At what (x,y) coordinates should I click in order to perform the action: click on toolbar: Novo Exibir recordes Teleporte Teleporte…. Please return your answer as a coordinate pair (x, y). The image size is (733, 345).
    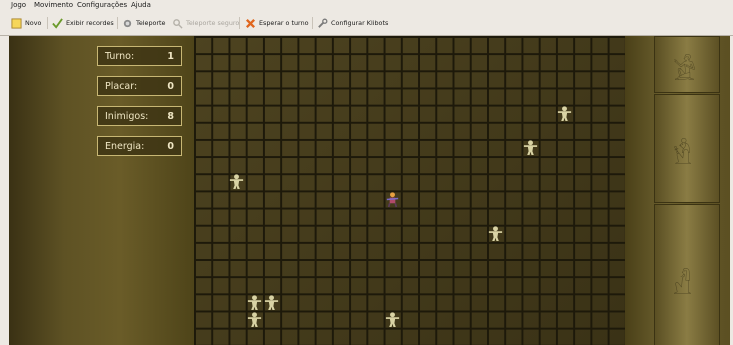
    Looking at the image, I should click on (366, 23).